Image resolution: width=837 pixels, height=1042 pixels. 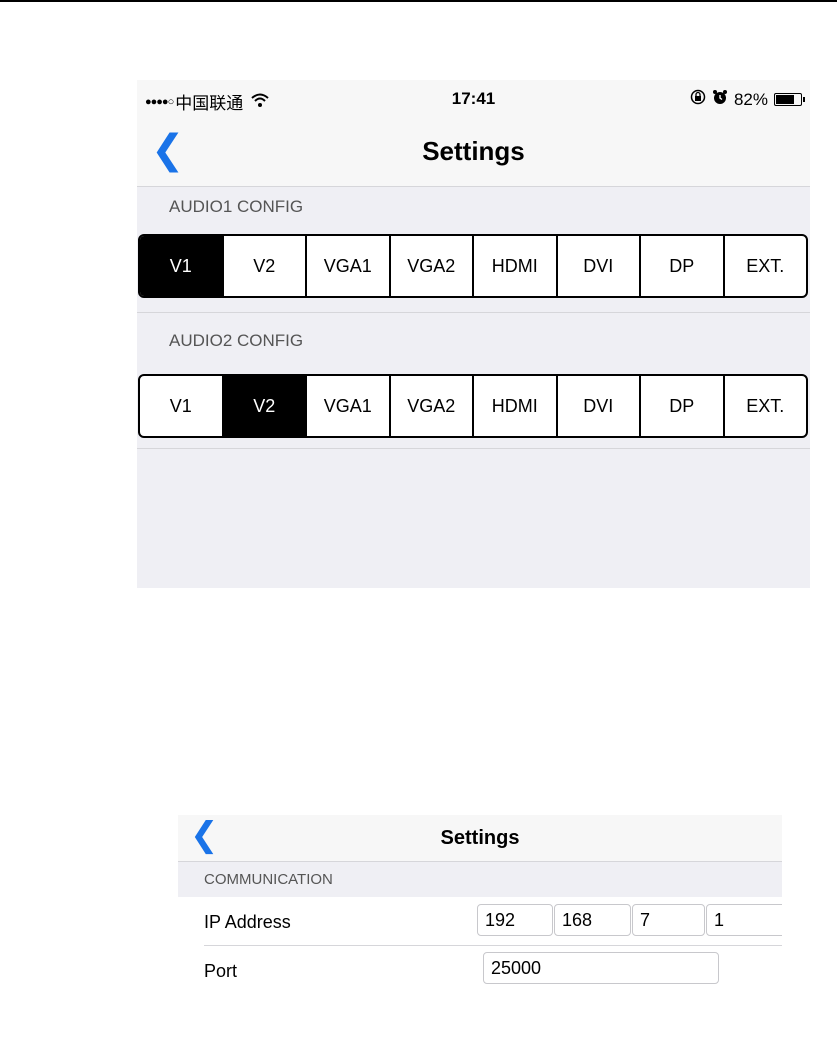 I want to click on battery-level-fill, so click(x=785, y=99).